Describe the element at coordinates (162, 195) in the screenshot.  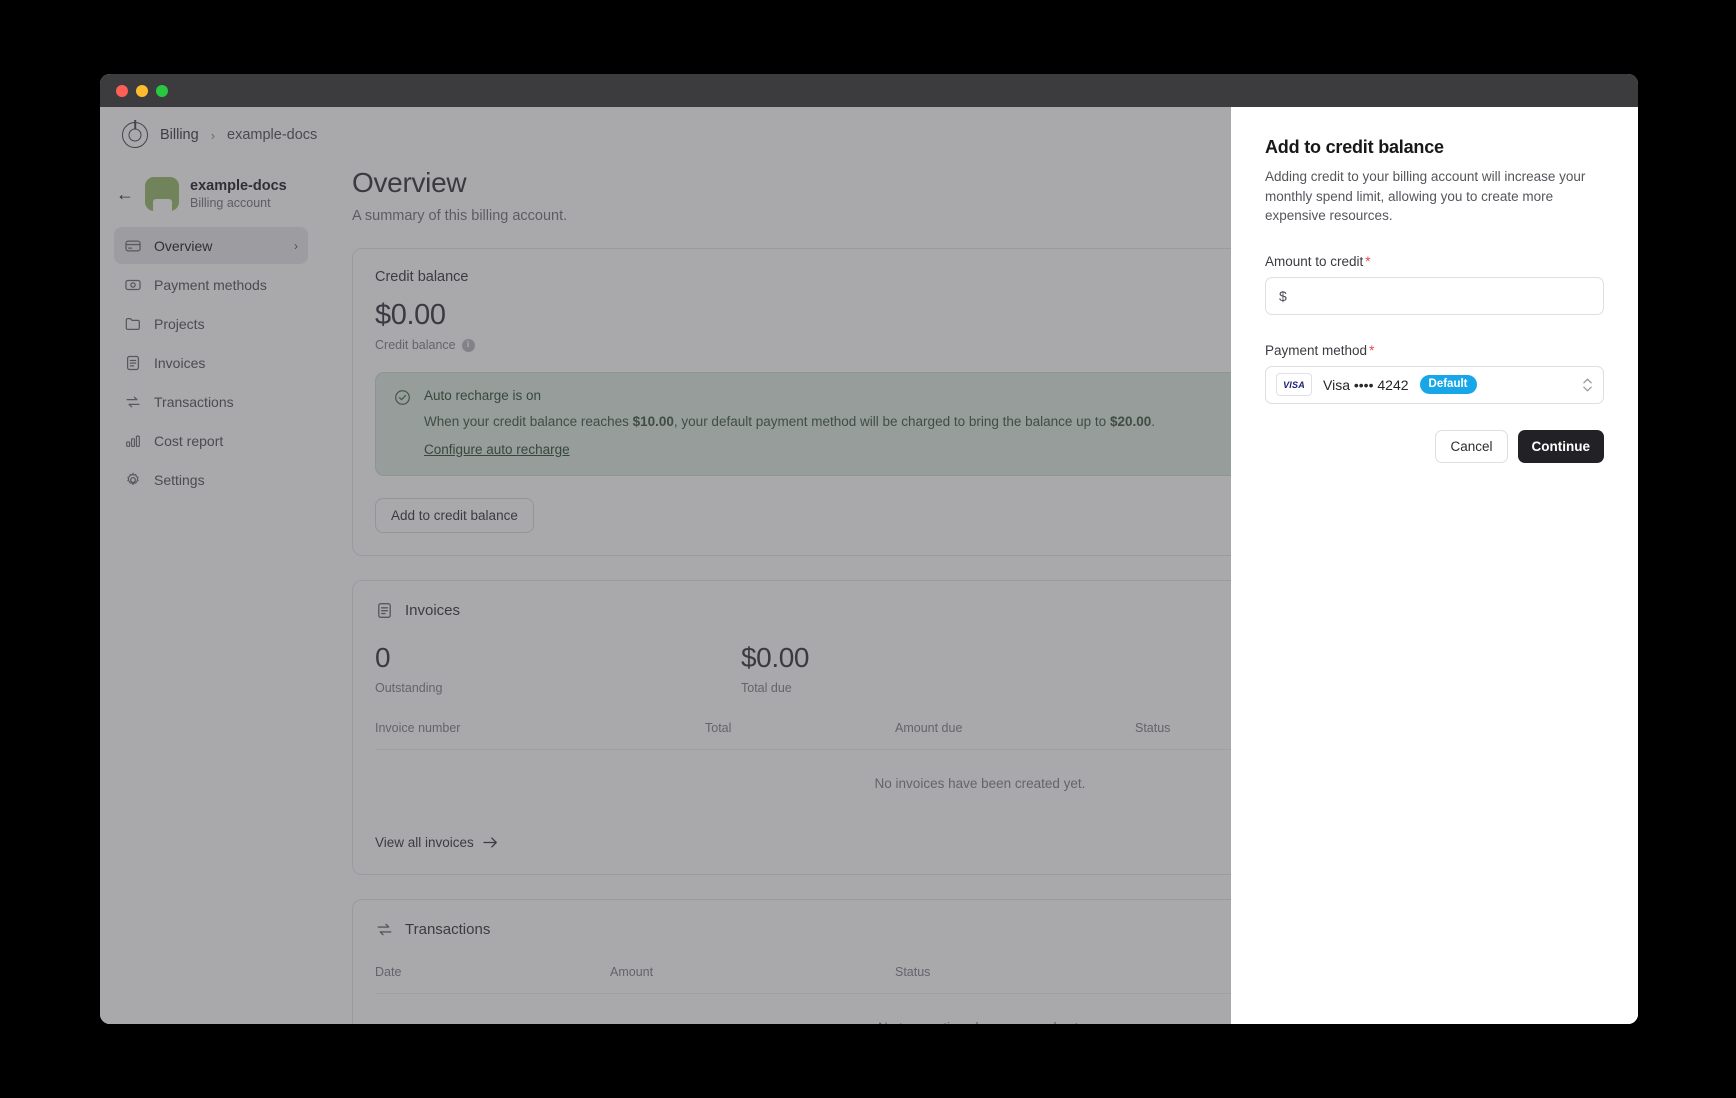
I see `billing-card-icon` at that location.